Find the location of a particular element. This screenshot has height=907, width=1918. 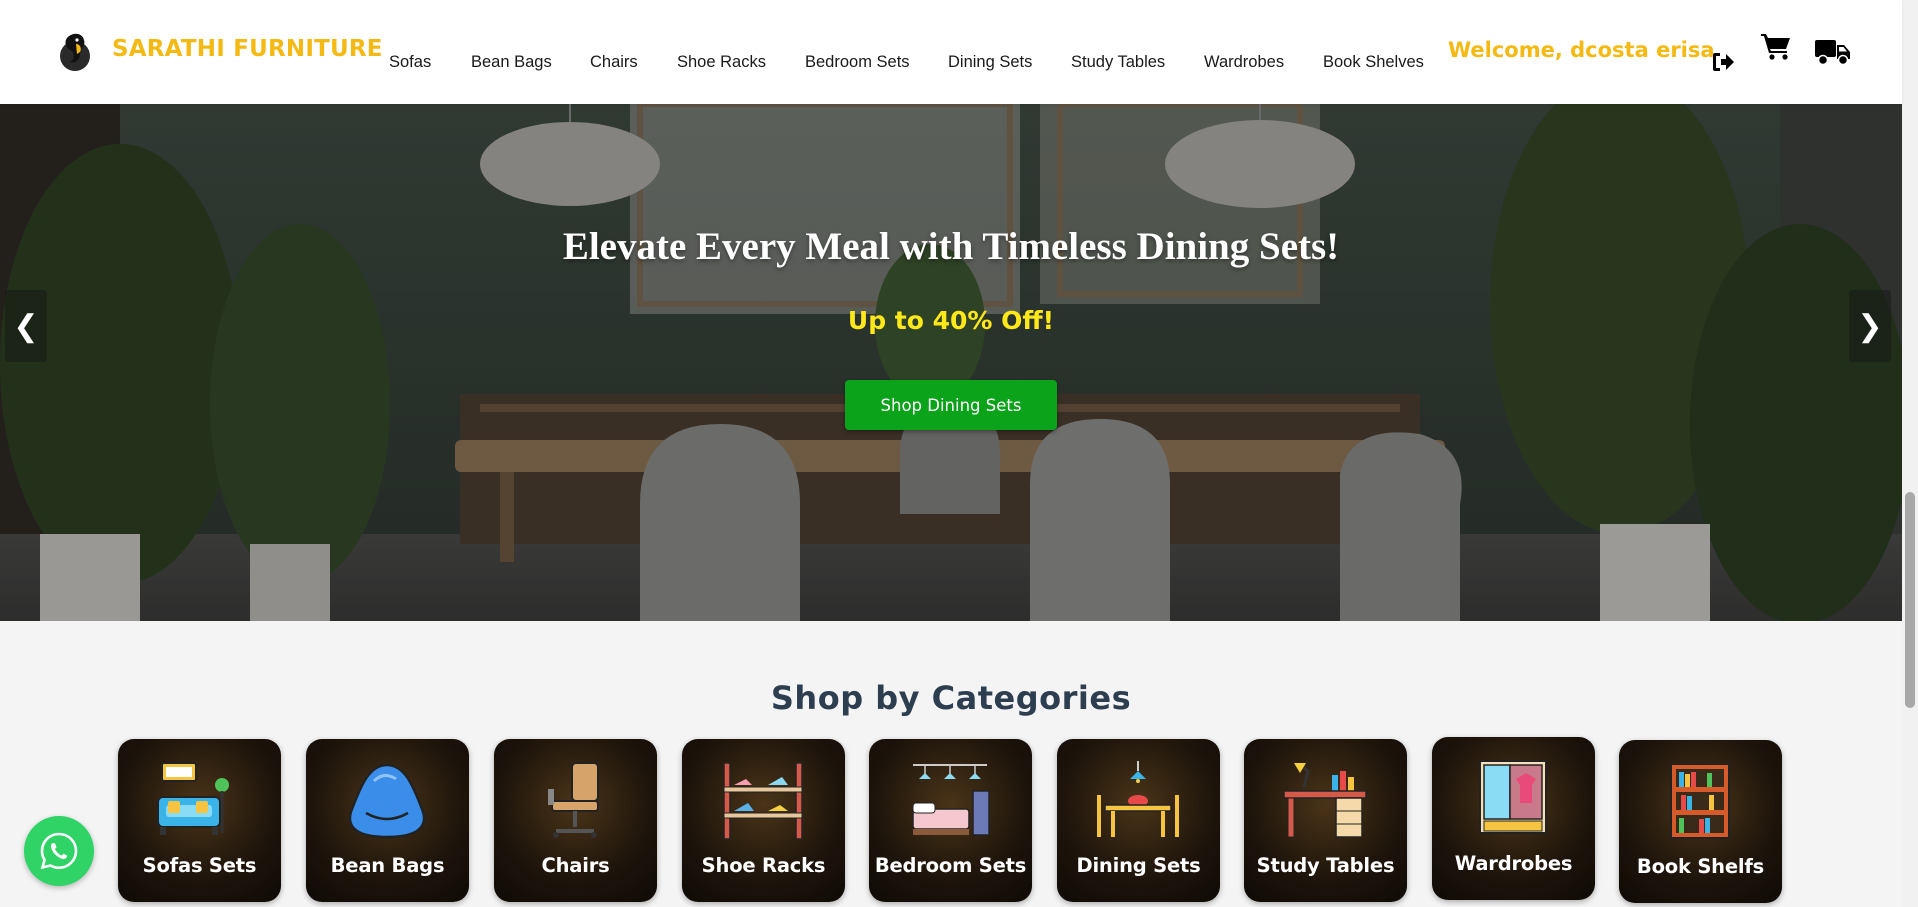

category-label: Book Shelfs is located at coordinates (1700, 866).